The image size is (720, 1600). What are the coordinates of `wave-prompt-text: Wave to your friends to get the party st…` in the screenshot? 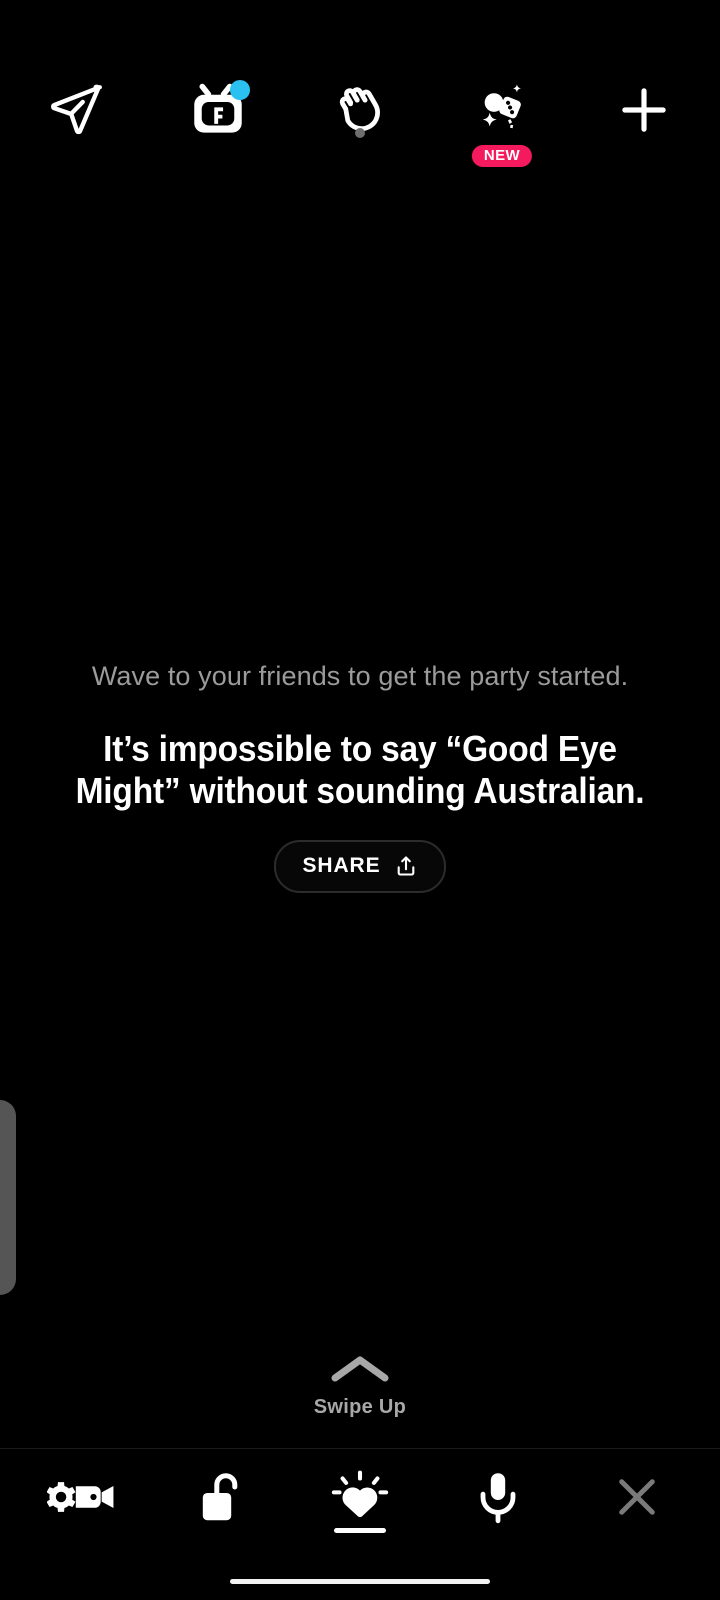 It's located at (360, 676).